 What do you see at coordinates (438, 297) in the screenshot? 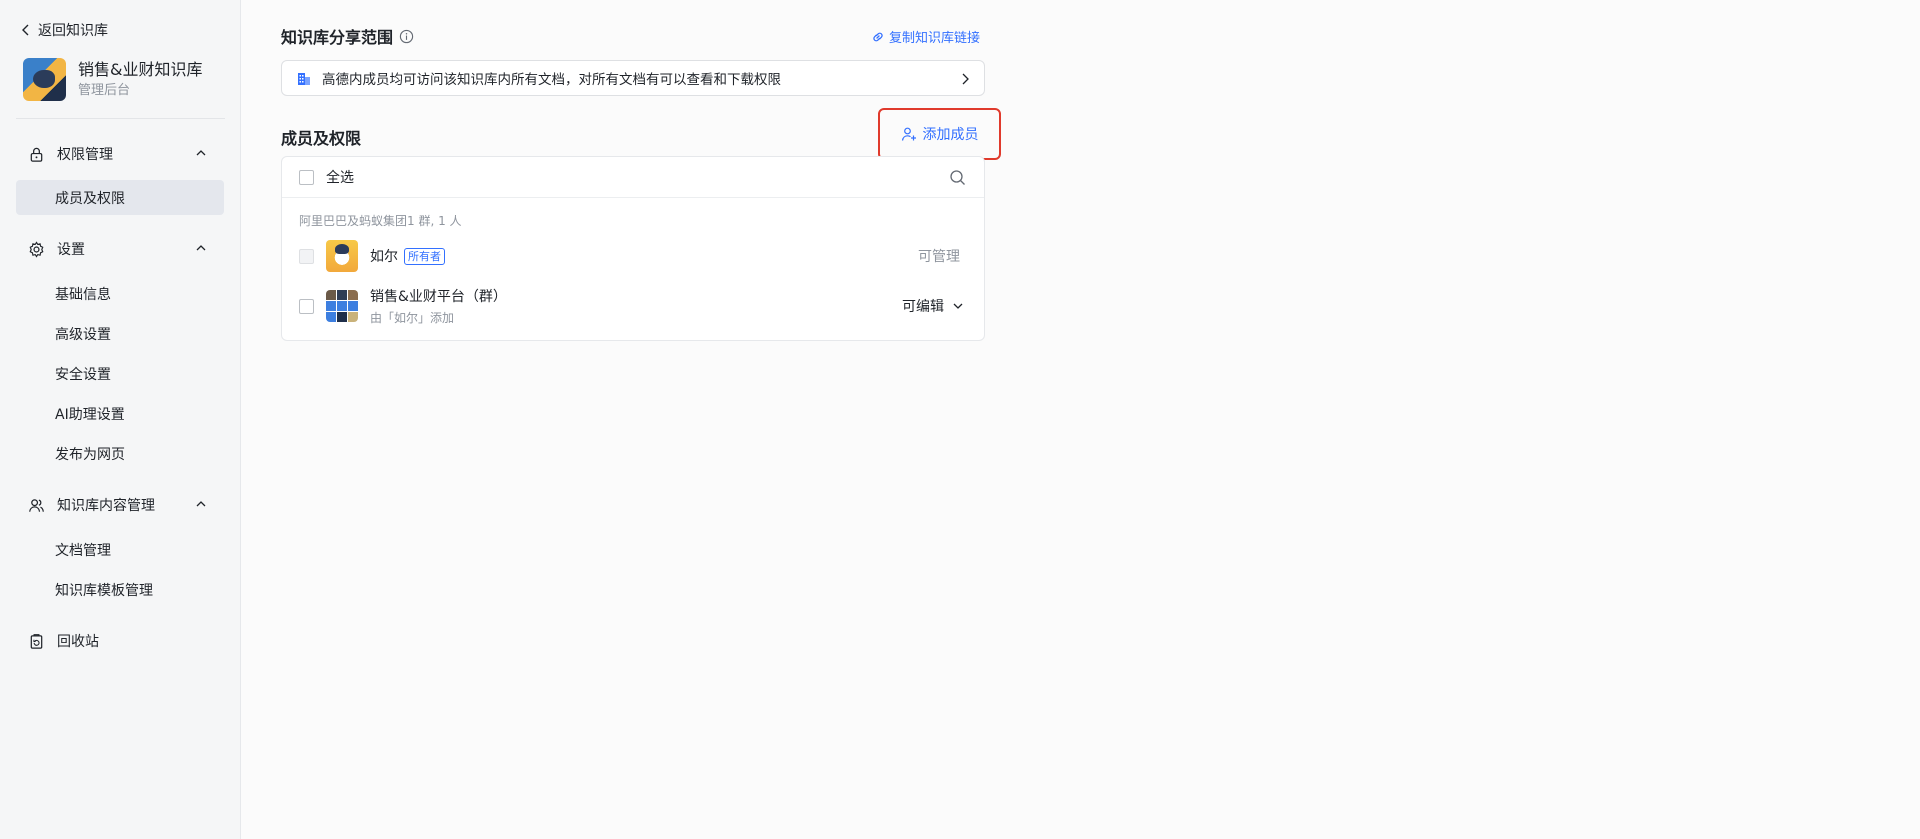
I see `member-name: 销售&业财平台（群）` at bounding box center [438, 297].